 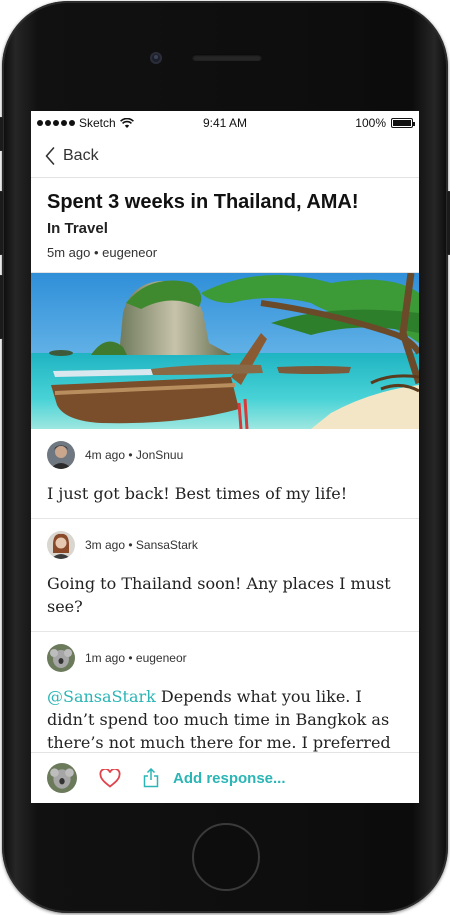 I want to click on comment-meta: 3m ago • SansaStark, so click(x=141, y=545).